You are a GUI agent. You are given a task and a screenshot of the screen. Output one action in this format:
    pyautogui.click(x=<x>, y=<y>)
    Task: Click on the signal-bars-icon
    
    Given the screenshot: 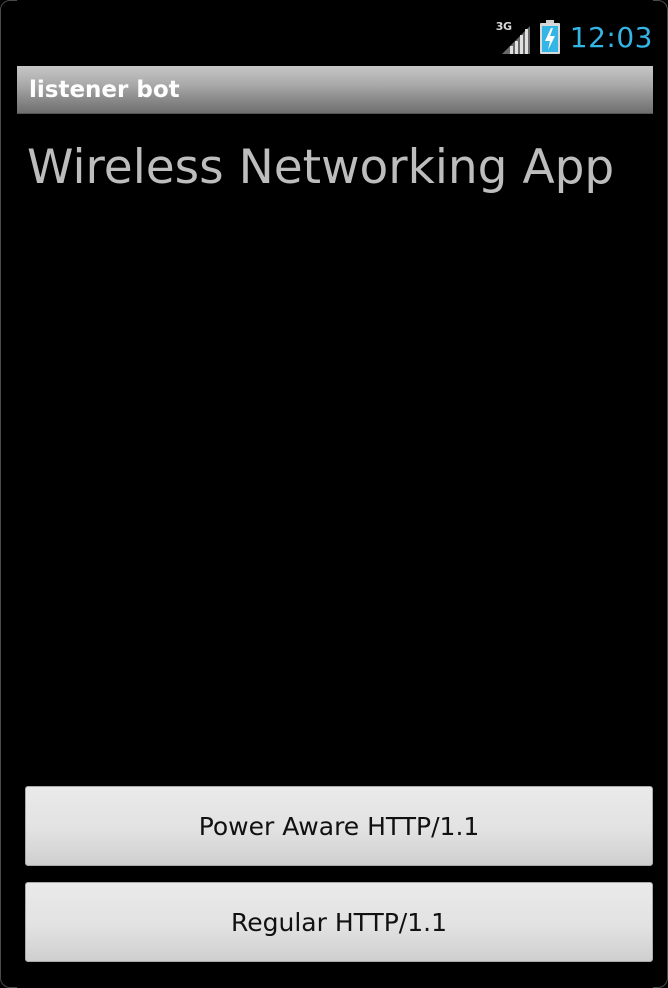 What is the action you would take?
    pyautogui.click(x=515, y=40)
    